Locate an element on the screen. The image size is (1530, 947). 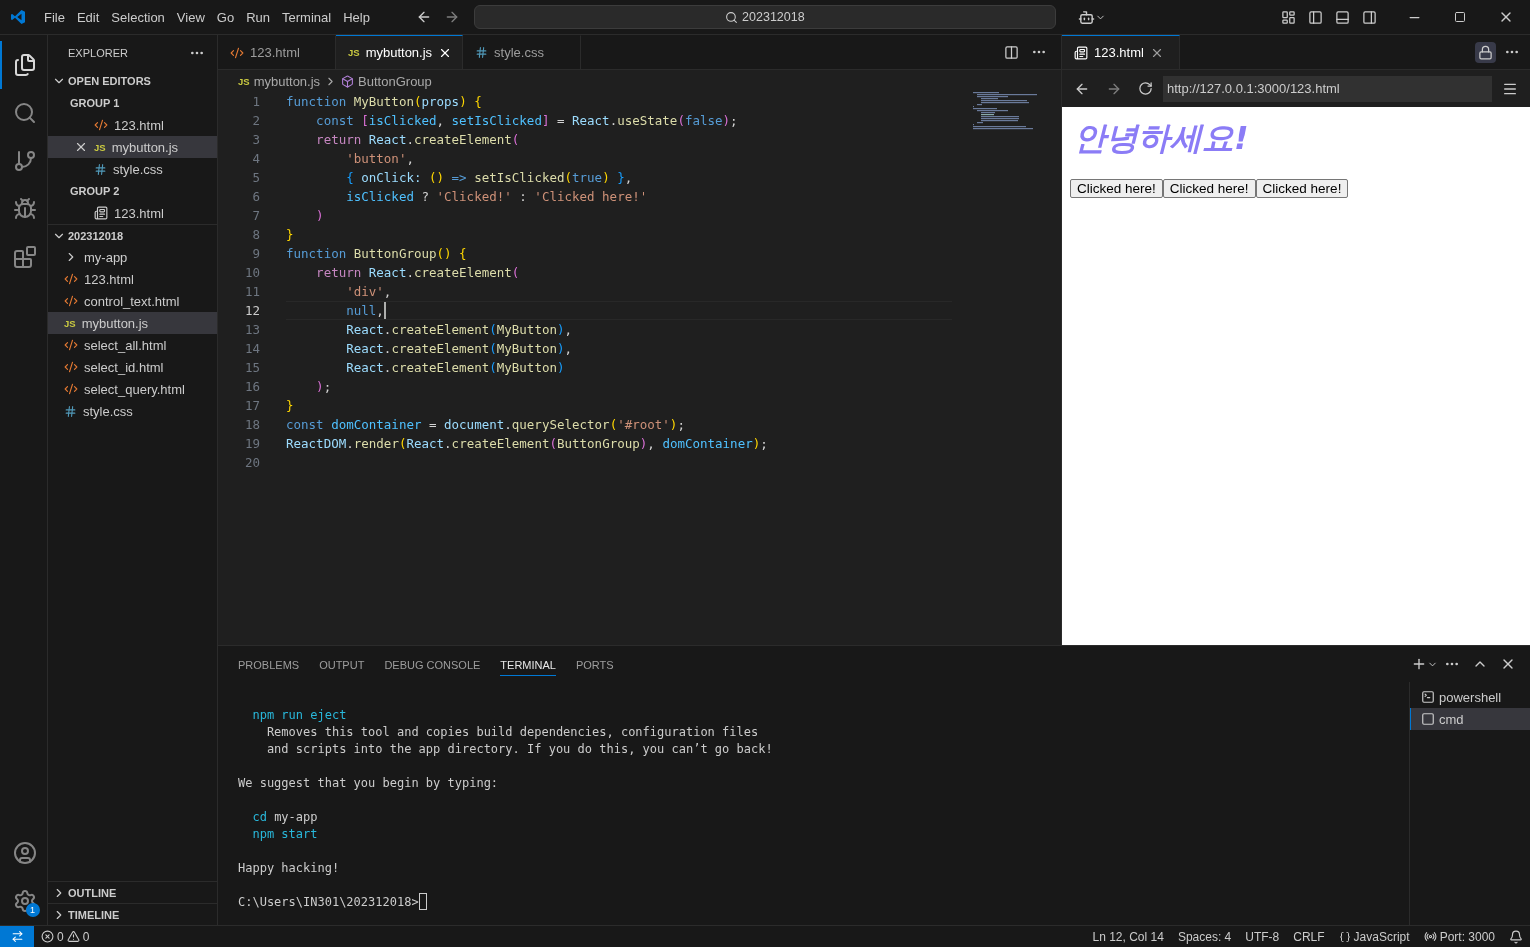
line-number: 17 is located at coordinates (251, 405).